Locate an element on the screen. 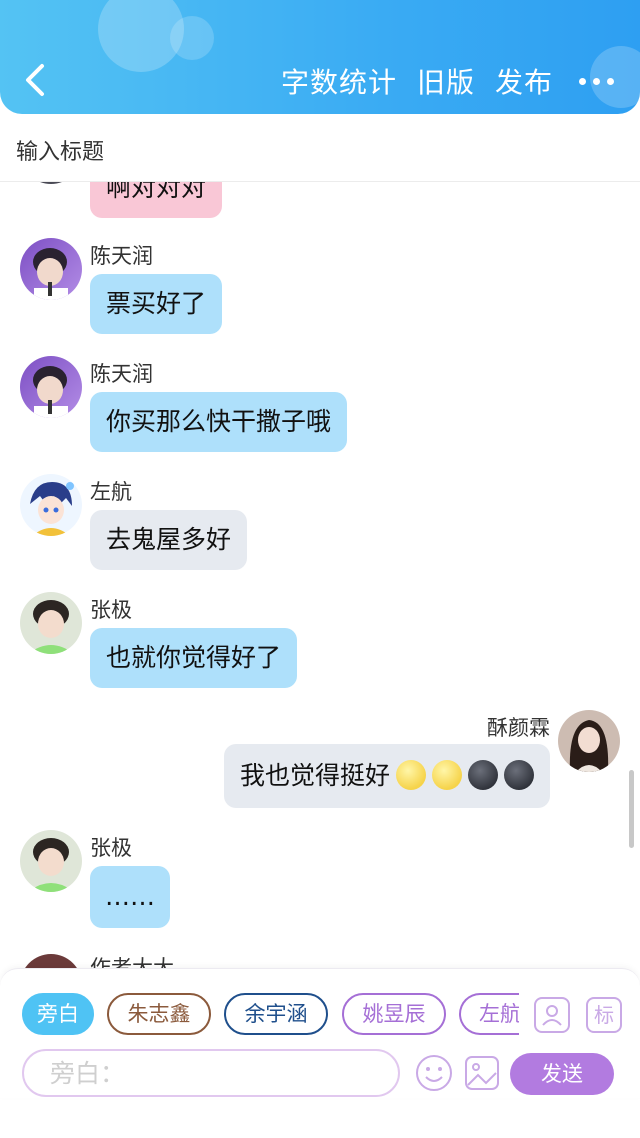 The image size is (640, 1138). message-bubble: 也就你觉得好了 is located at coordinates (194, 658).